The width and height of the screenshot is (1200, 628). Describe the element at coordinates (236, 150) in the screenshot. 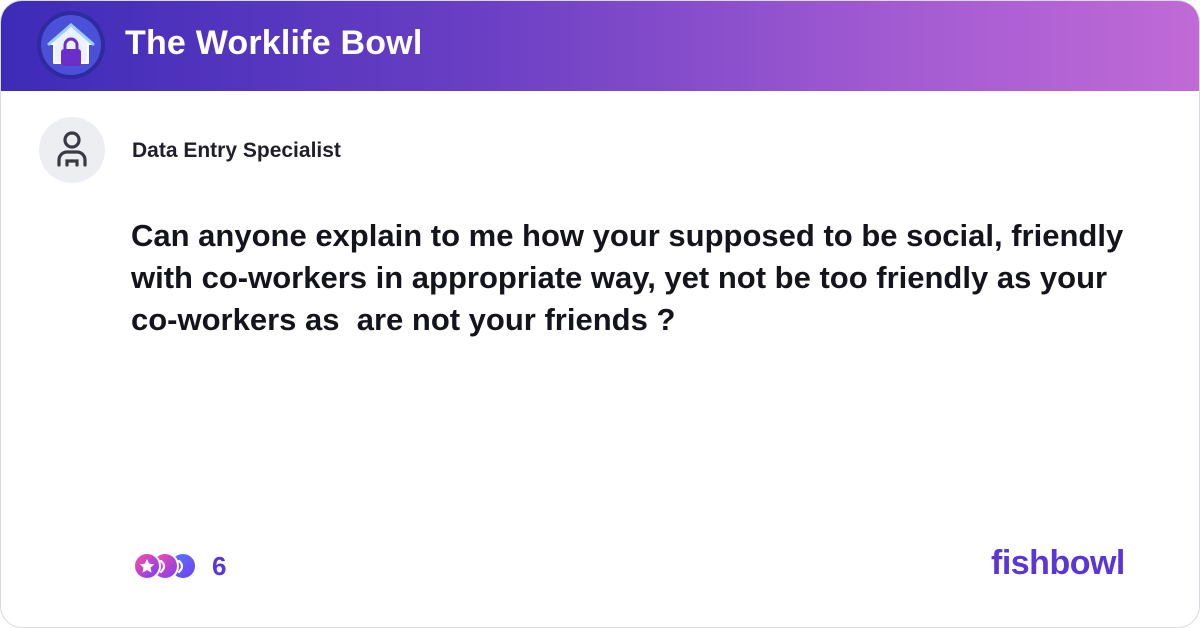

I see `author-title: Data Entry Specialist` at that location.